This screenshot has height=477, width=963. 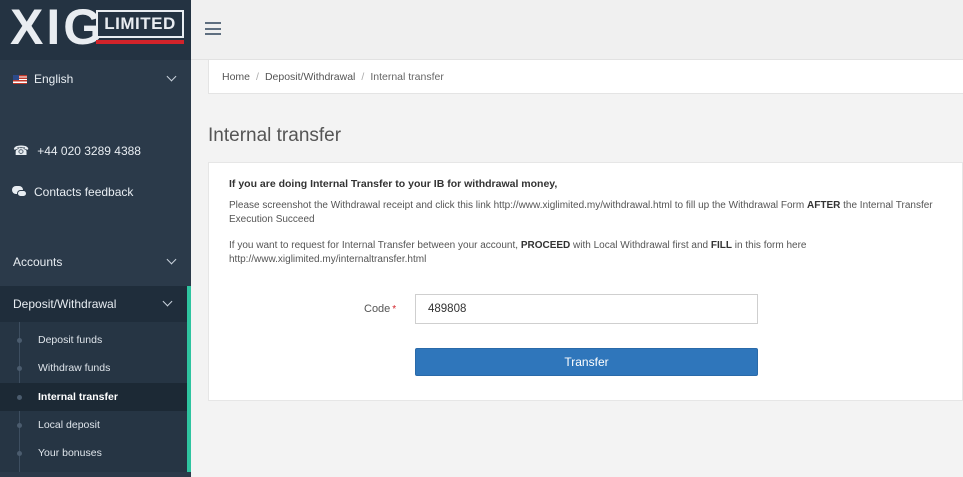 I want to click on submenu-item-withdraw-funds: Withdraw funds, so click(x=93, y=368).